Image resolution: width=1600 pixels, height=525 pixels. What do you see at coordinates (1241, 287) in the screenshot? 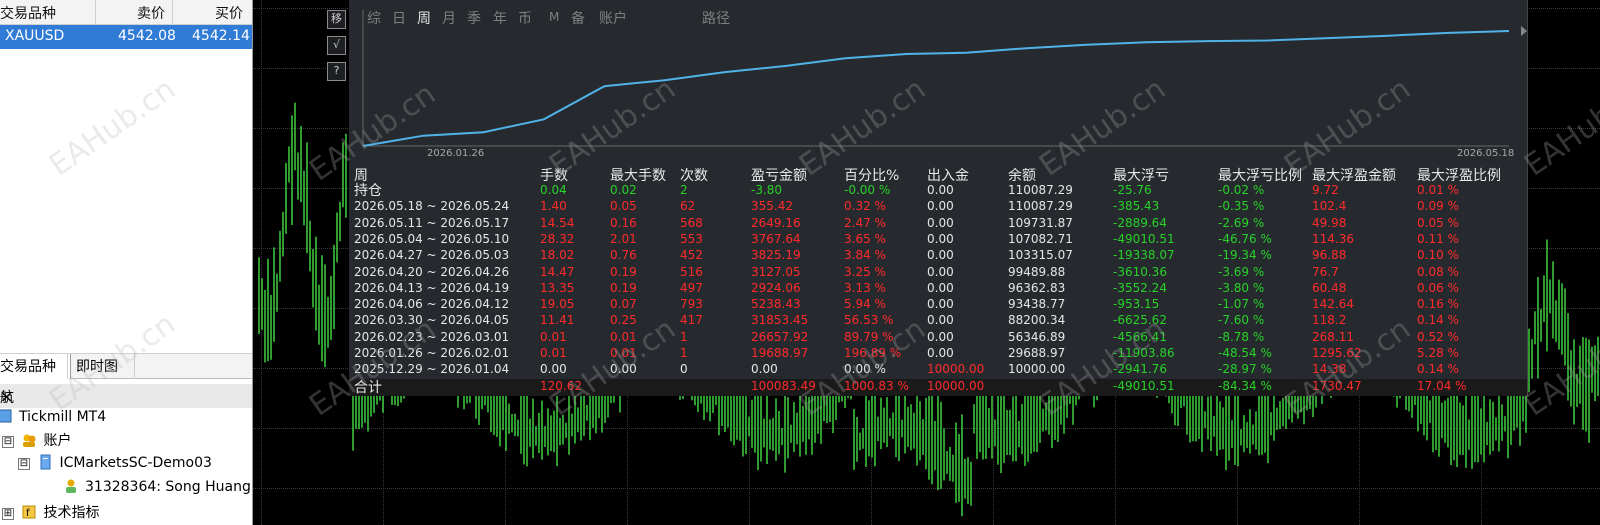
I see `table-cell: -3.80 %` at bounding box center [1241, 287].